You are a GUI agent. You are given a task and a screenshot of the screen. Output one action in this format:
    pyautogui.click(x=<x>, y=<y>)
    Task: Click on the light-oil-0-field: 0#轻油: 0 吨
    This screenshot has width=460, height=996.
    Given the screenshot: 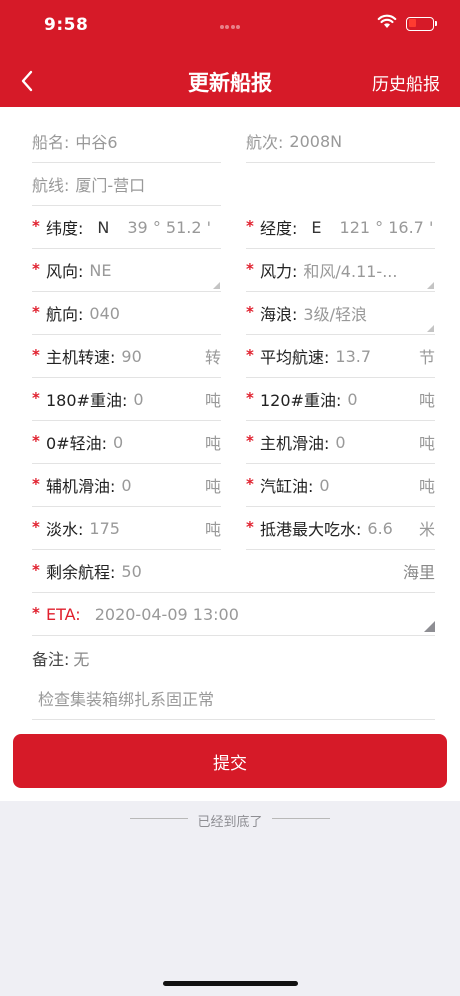 What is the action you would take?
    pyautogui.click(x=126, y=442)
    